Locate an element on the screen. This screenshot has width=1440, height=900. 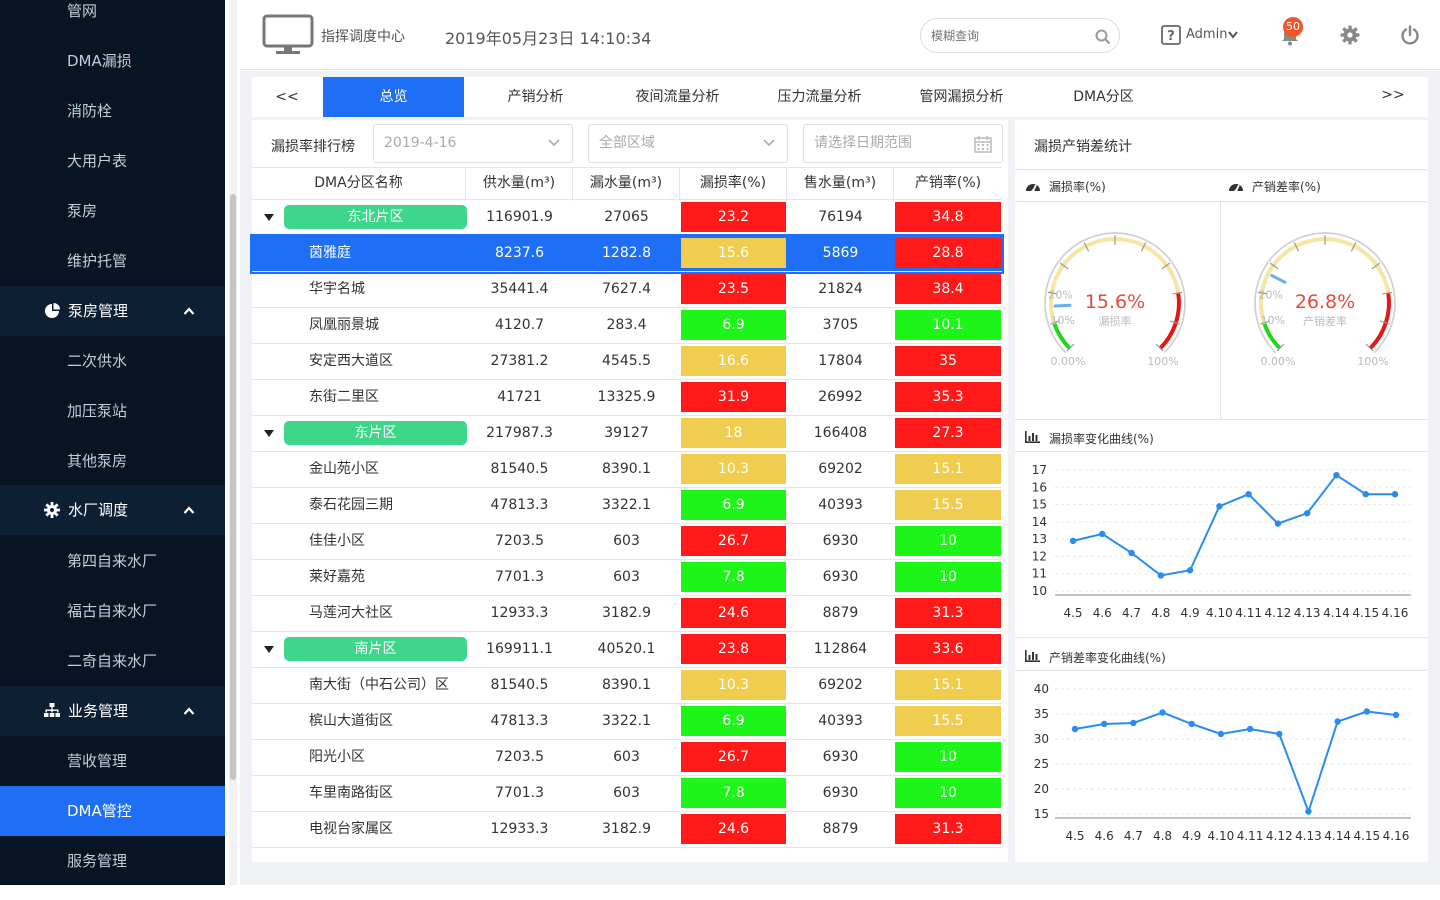
table-row: 安定西大道区 27381.2 4545.5 17804 16.6 35 is located at coordinates (627, 362).